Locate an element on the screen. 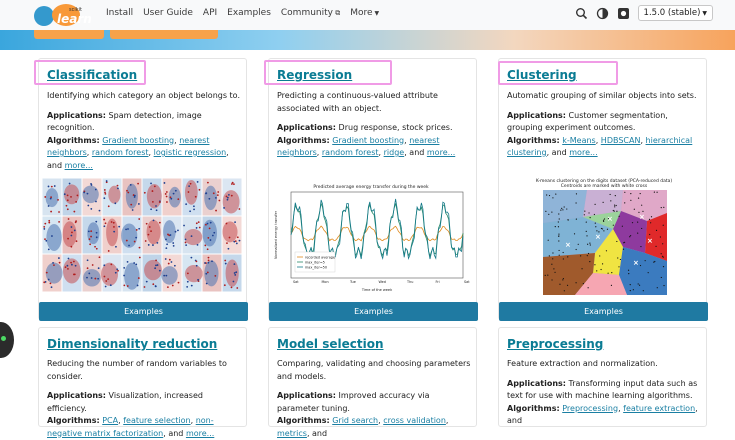 Image resolution: width=735 pixels, height=440 pixels. nav-link-examples: Examples is located at coordinates (249, 13).